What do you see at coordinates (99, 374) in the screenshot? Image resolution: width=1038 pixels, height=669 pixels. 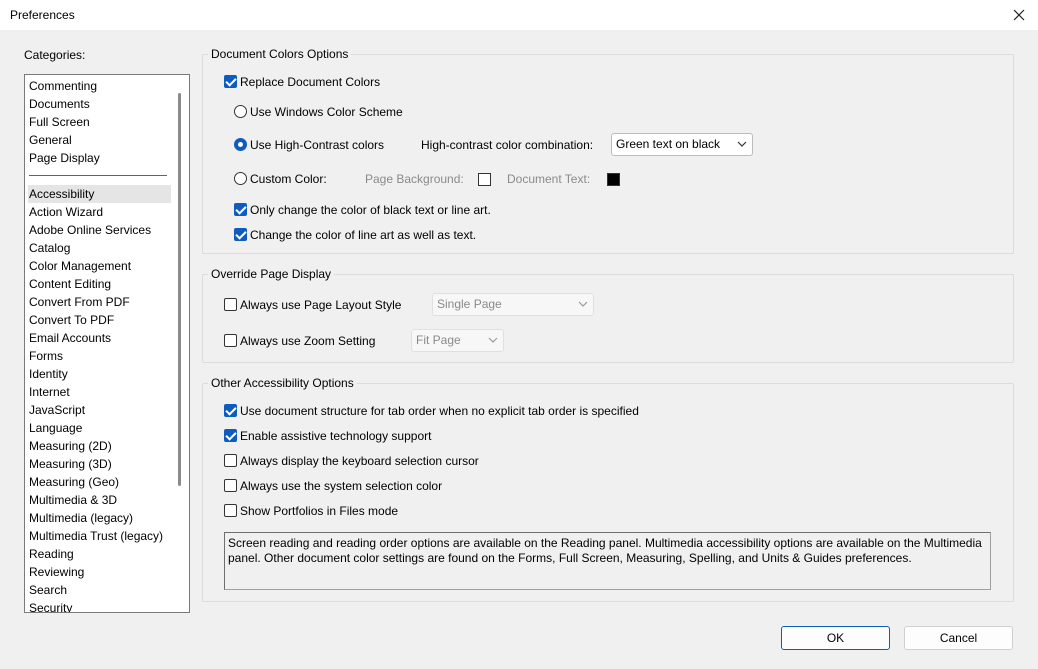 I see `category-item-identity: Identity` at bounding box center [99, 374].